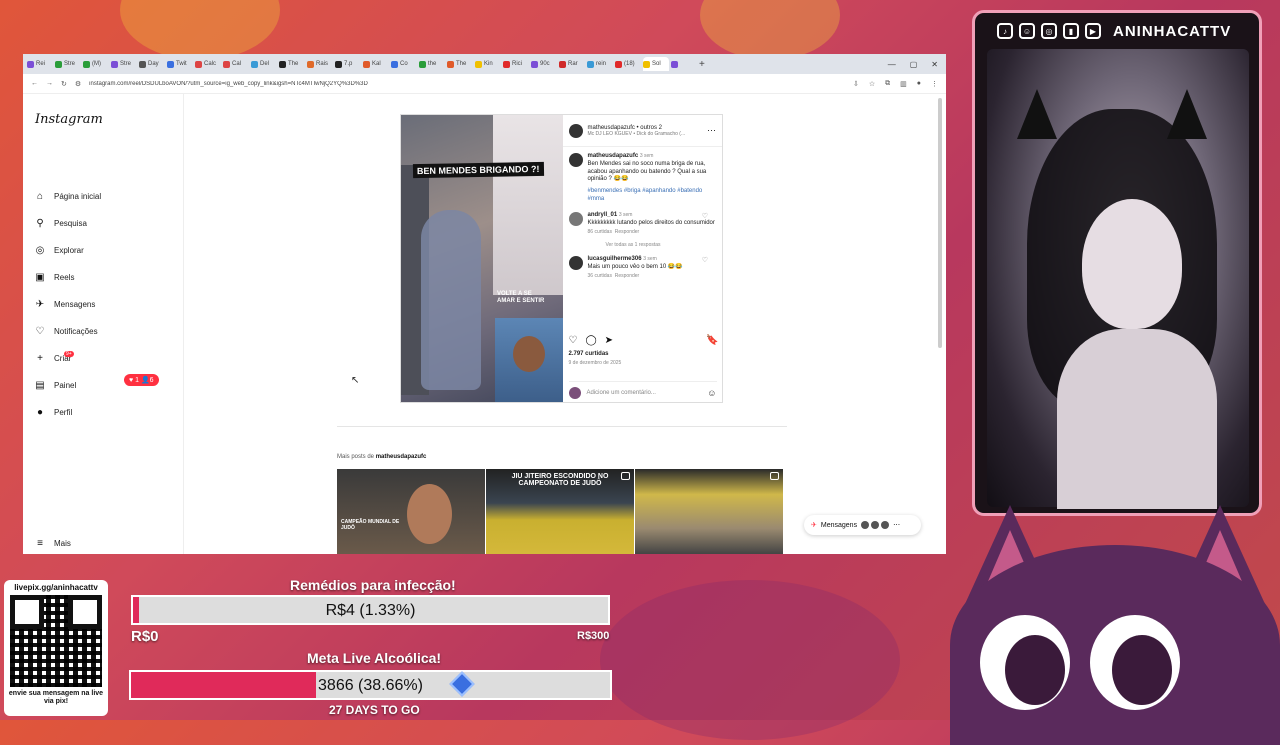  What do you see at coordinates (236, 64) in the screenshot?
I see `browser-tab: Cal` at bounding box center [236, 64].